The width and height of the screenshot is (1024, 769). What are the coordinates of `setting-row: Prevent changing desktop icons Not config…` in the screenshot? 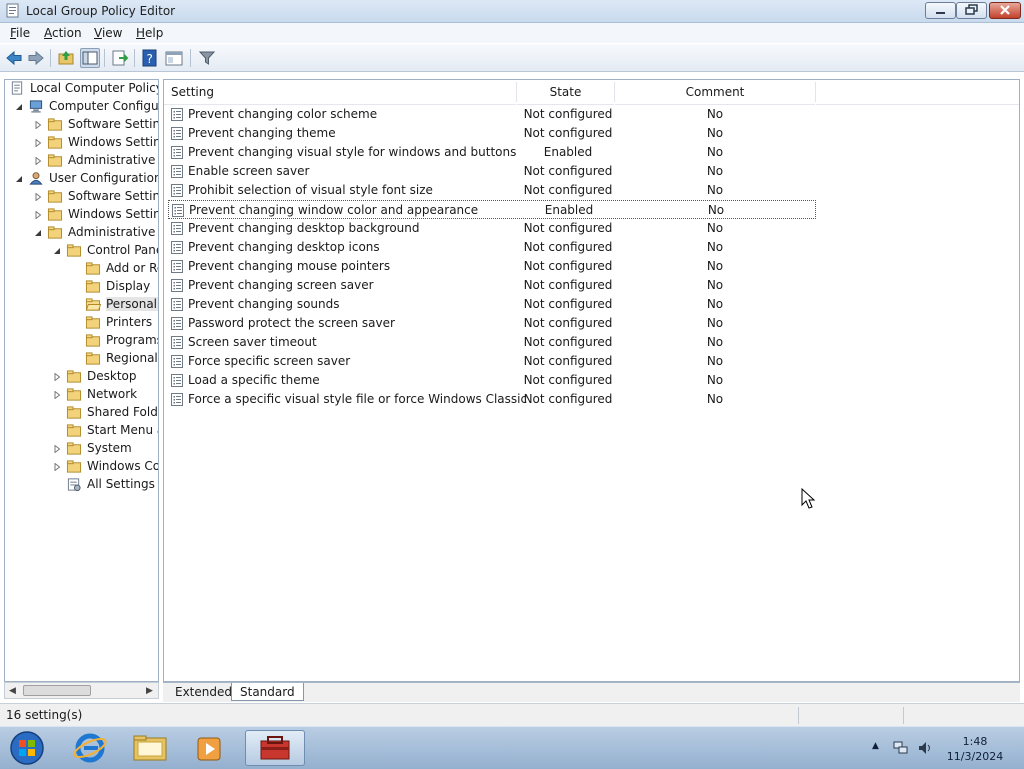 It's located at (492, 247).